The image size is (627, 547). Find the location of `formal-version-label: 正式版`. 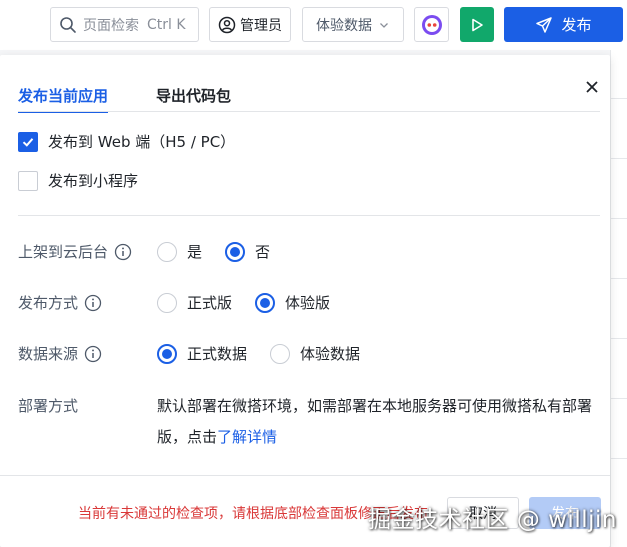

formal-version-label: 正式版 is located at coordinates (210, 303).